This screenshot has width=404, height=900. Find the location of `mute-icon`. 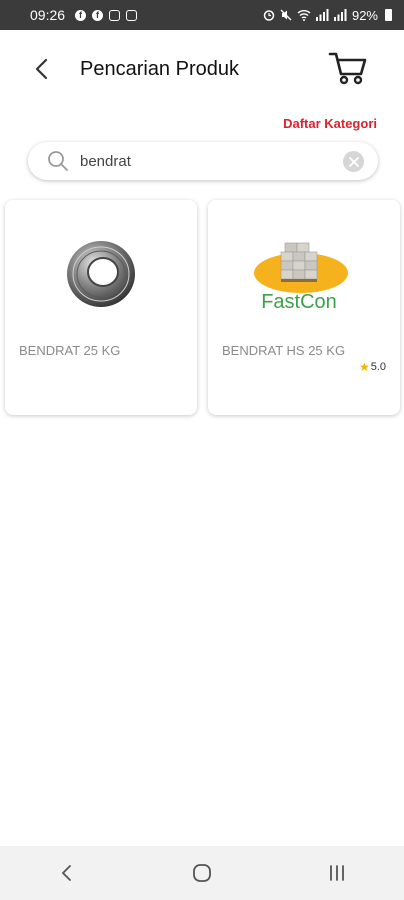

mute-icon is located at coordinates (286, 15).